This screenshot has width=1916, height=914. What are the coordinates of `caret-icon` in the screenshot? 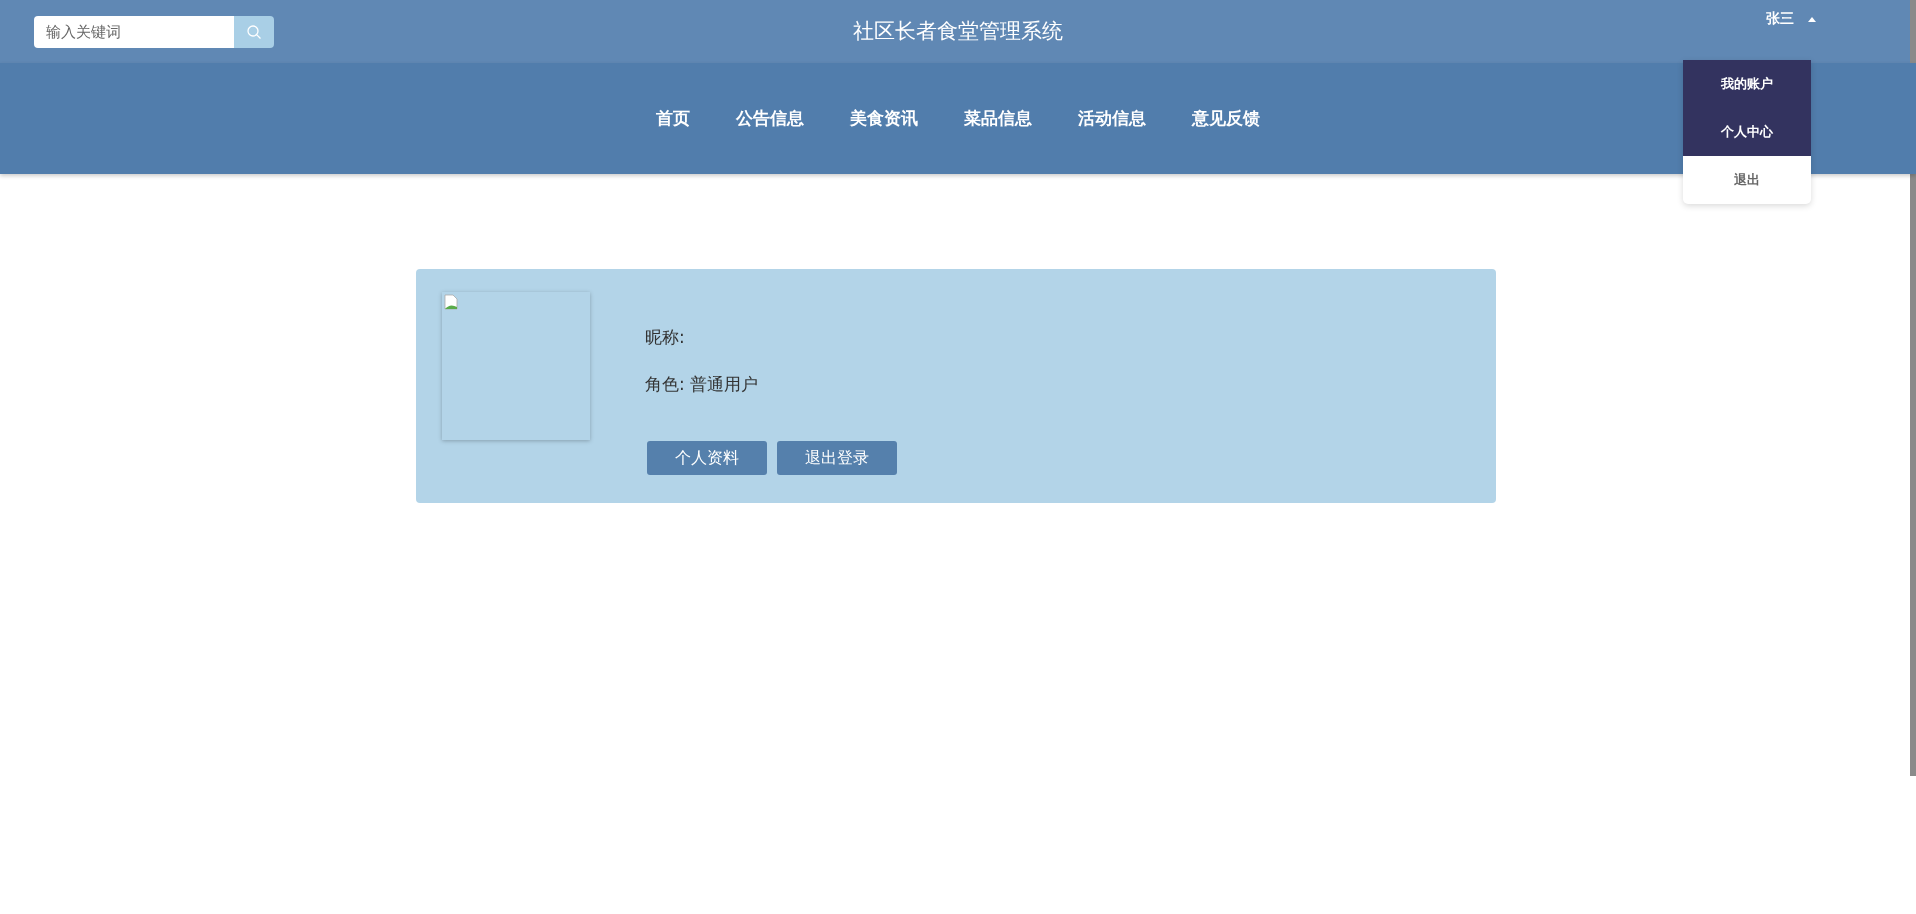 It's located at (1812, 19).